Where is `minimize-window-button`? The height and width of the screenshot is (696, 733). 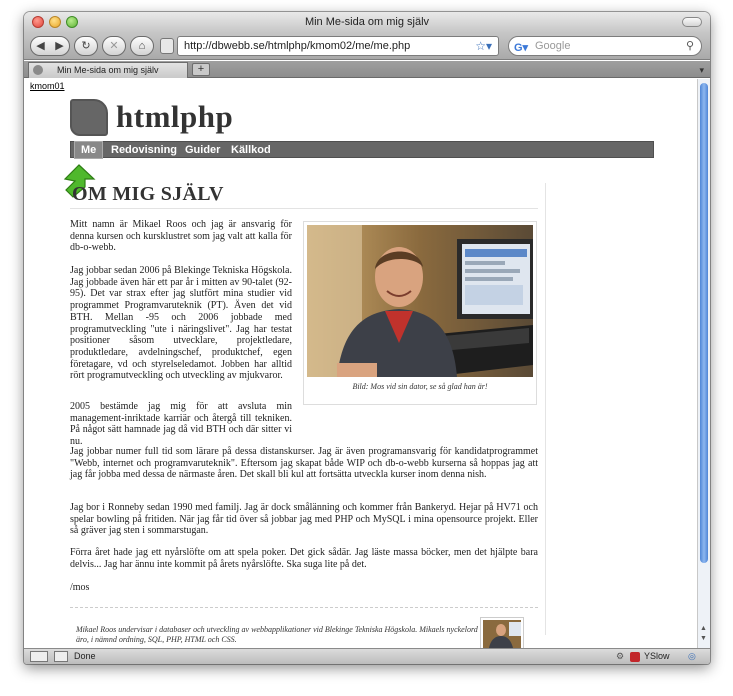 minimize-window-button is located at coordinates (55, 22).